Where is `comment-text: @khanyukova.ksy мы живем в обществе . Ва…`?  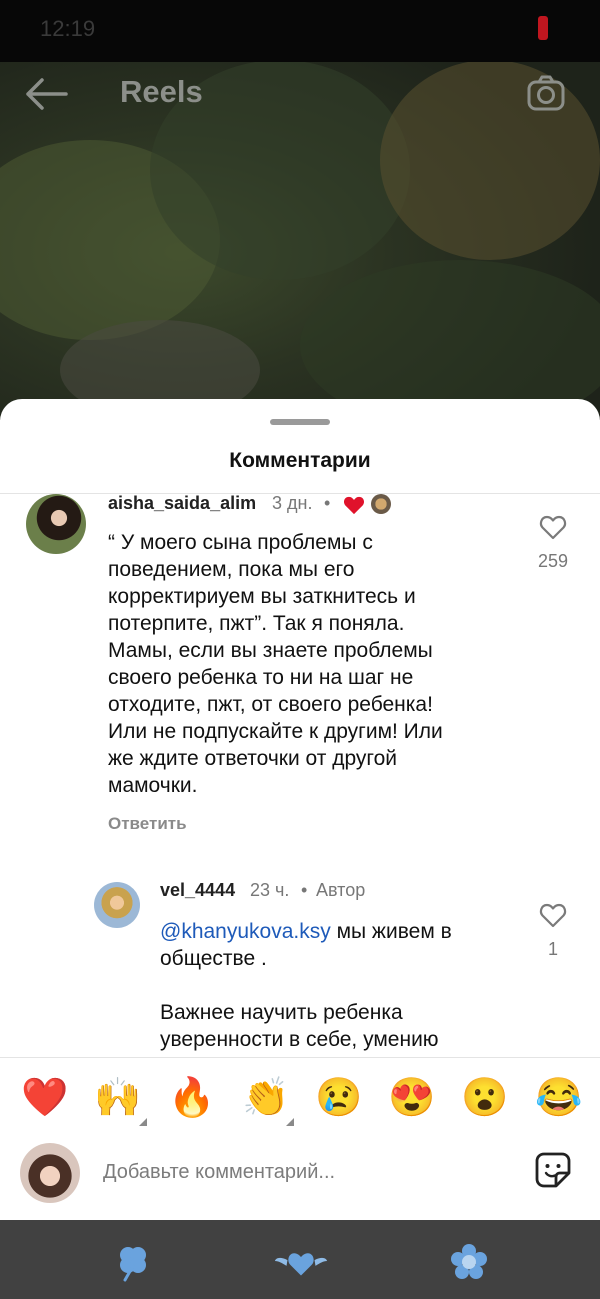
comment-text: @khanyukova.ksy мы живем в обществе . Ва… is located at coordinates (340, 985).